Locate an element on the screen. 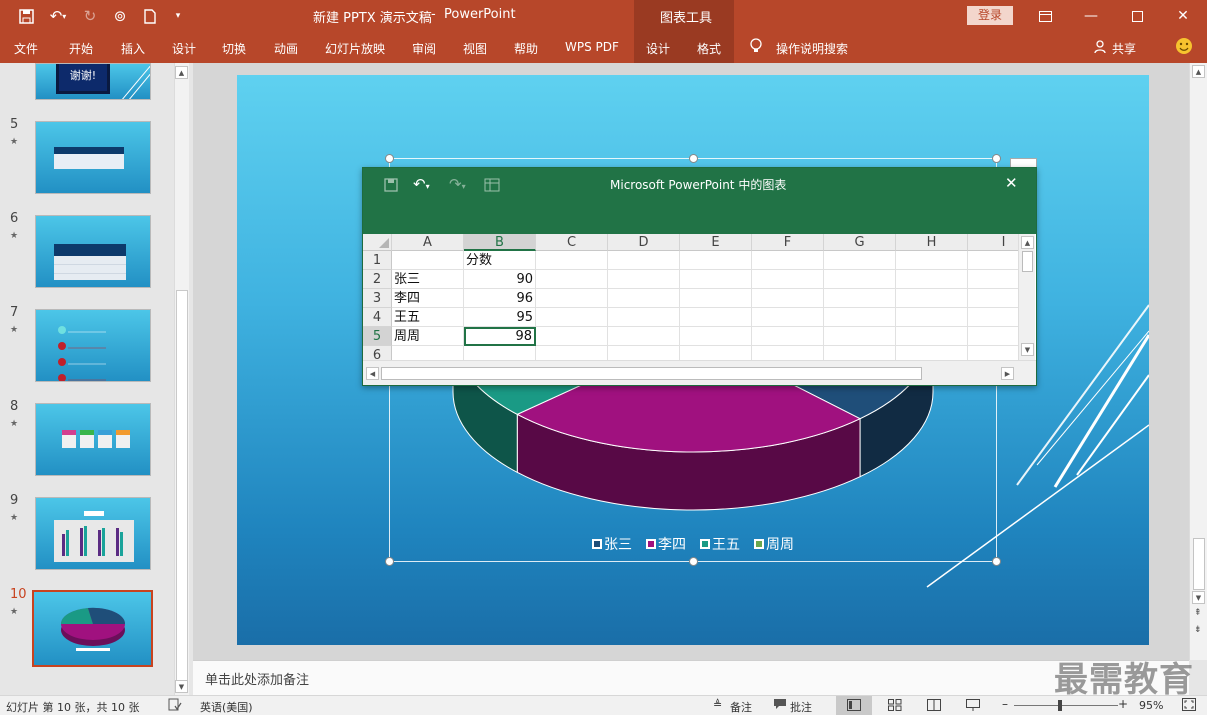 The height and width of the screenshot is (715, 1207). zoom-slider is located at coordinates (1066, 705).